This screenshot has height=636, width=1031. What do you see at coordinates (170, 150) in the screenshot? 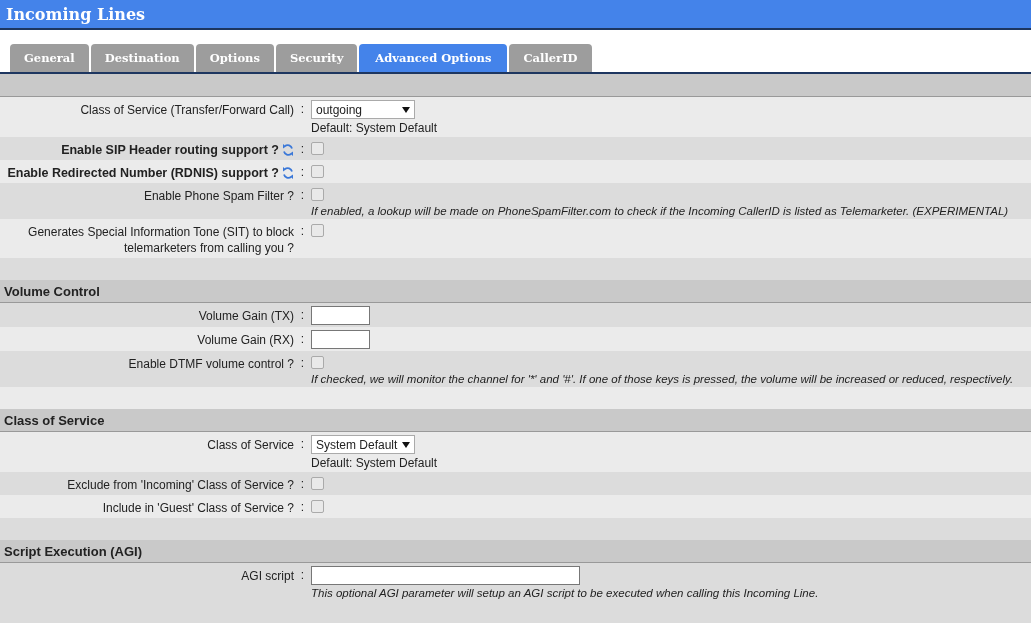
I see `field-label: Enable SIP Header routing support ?` at bounding box center [170, 150].